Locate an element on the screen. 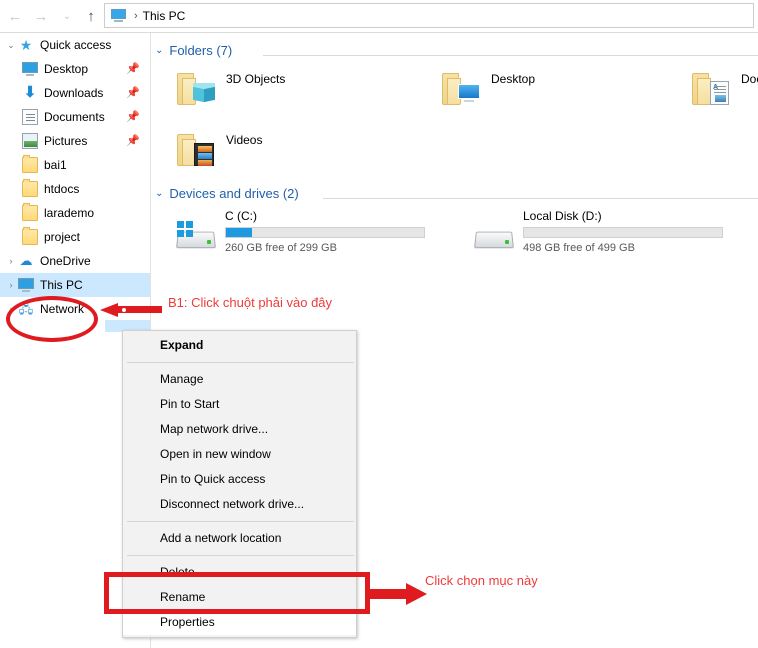 The image size is (758, 648). sidebar-item-label: OneDrive is located at coordinates (65, 261).